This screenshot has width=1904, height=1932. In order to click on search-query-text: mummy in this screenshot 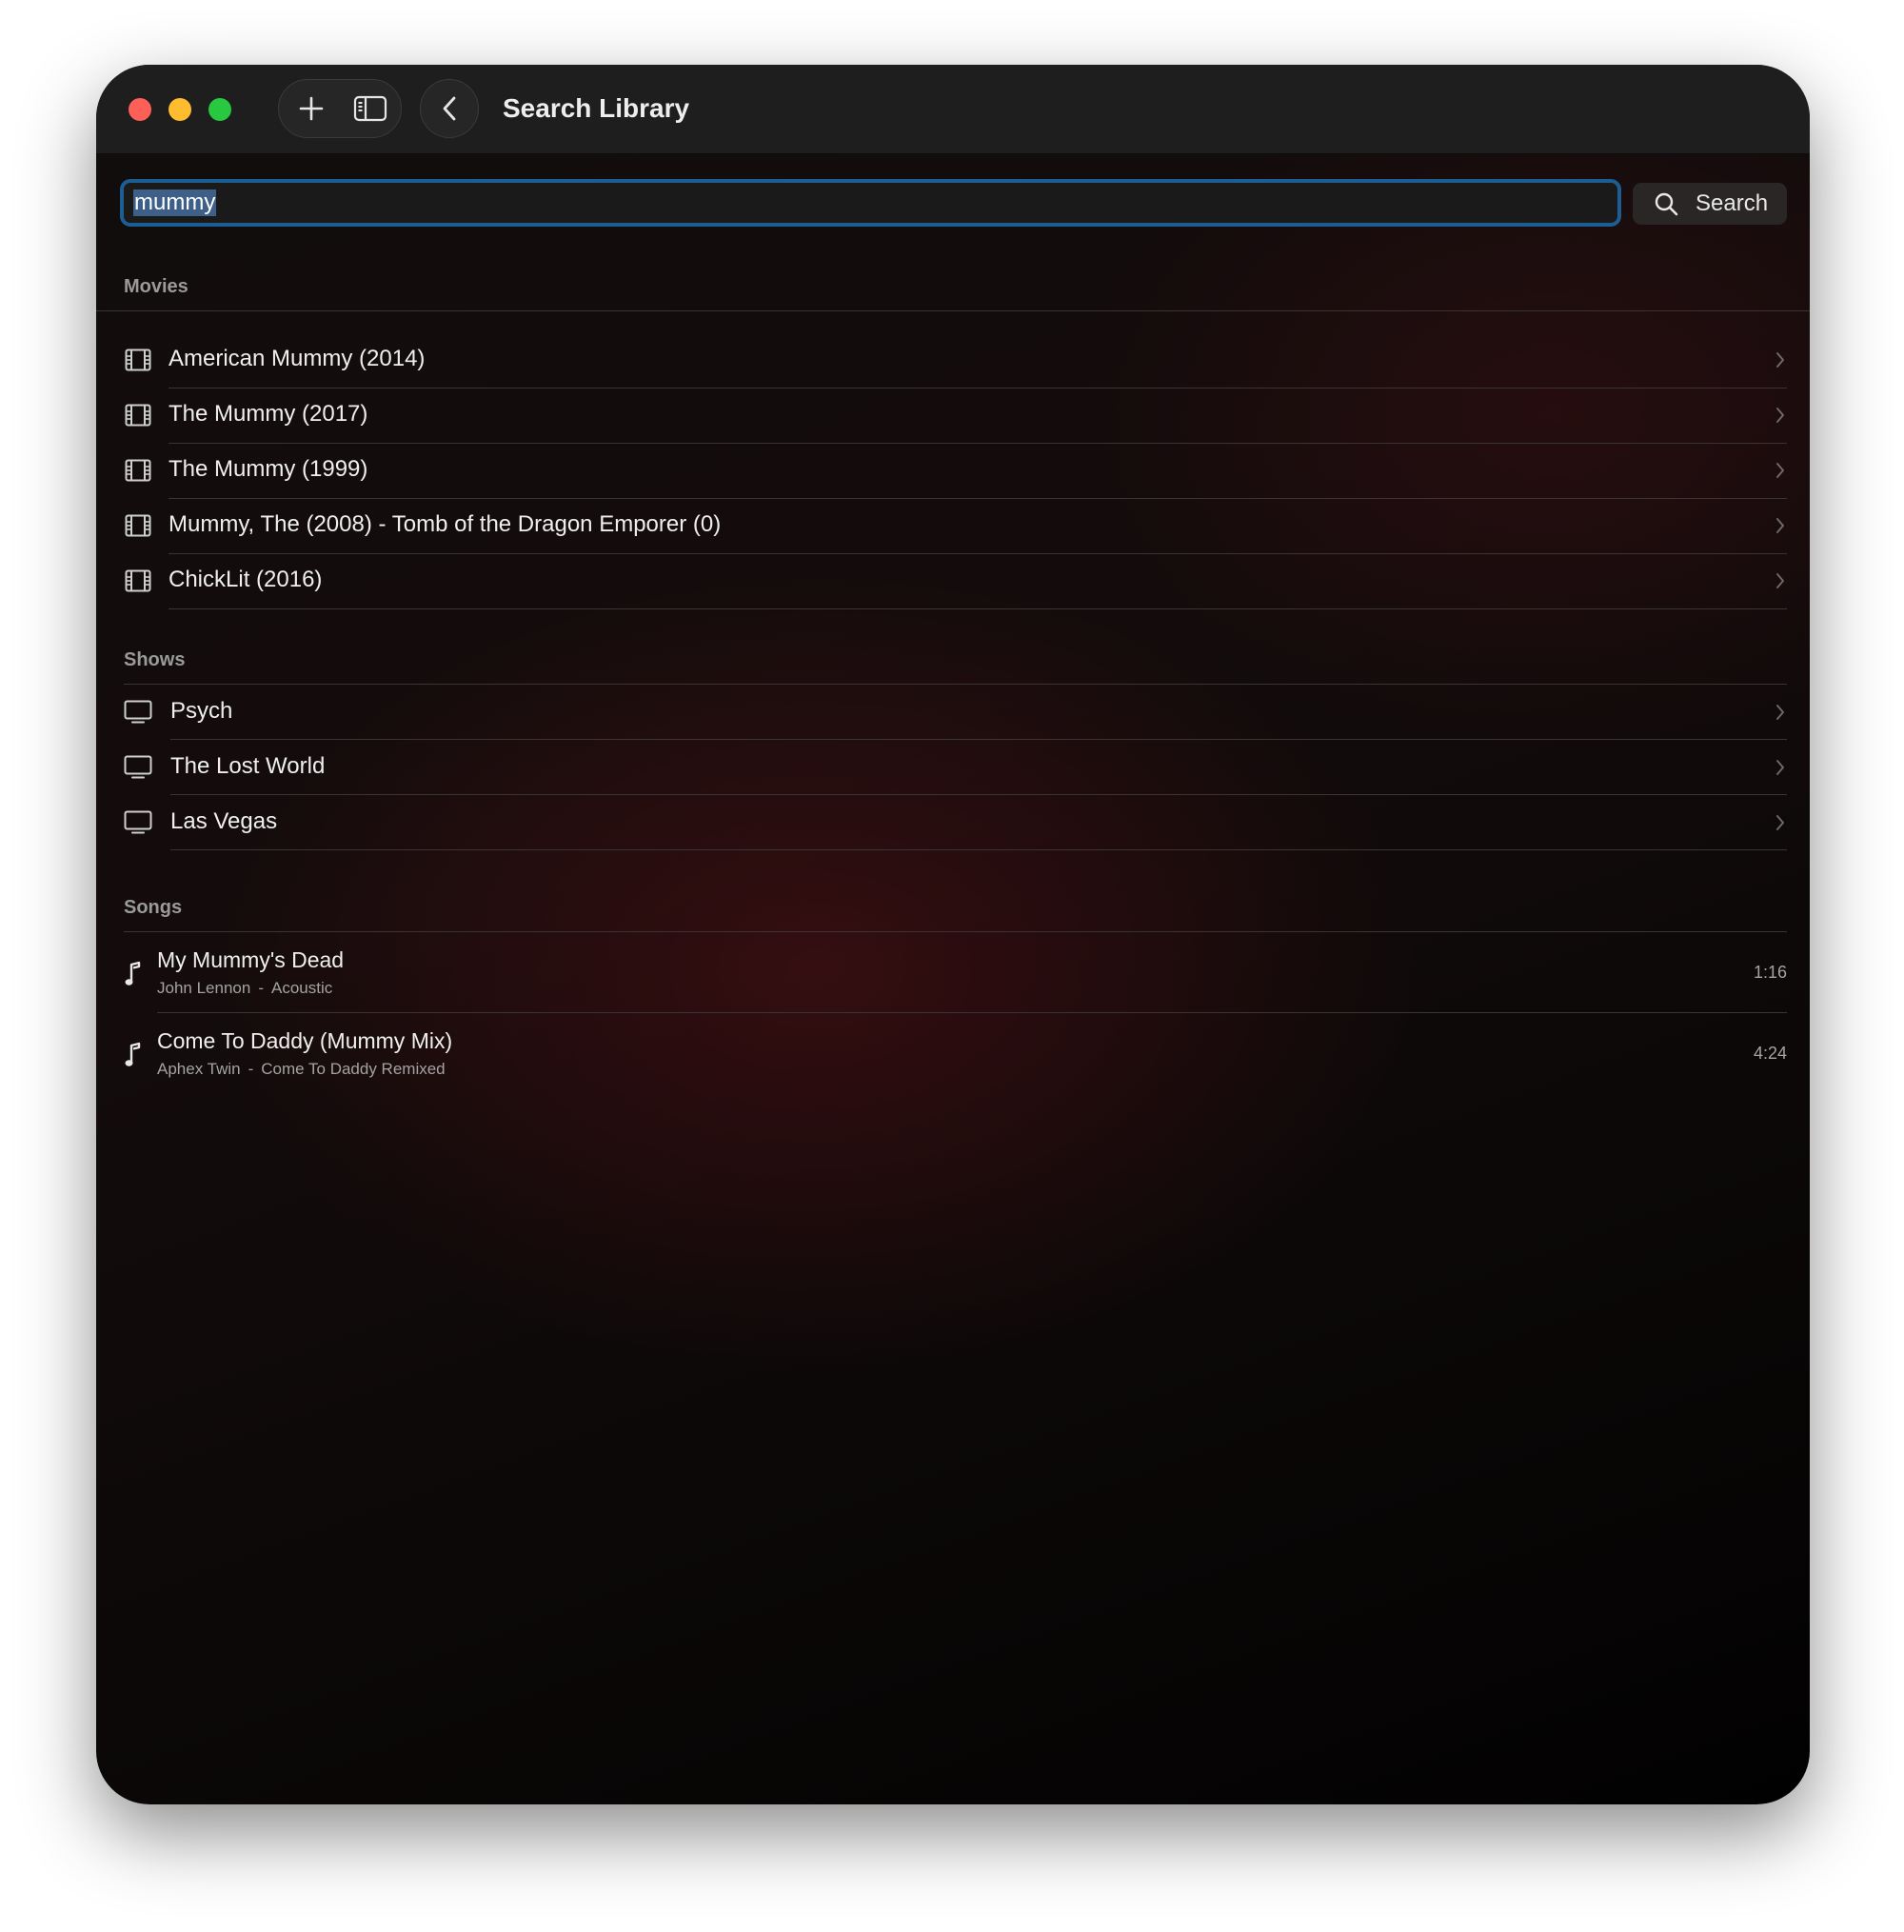, I will do `click(175, 202)`.